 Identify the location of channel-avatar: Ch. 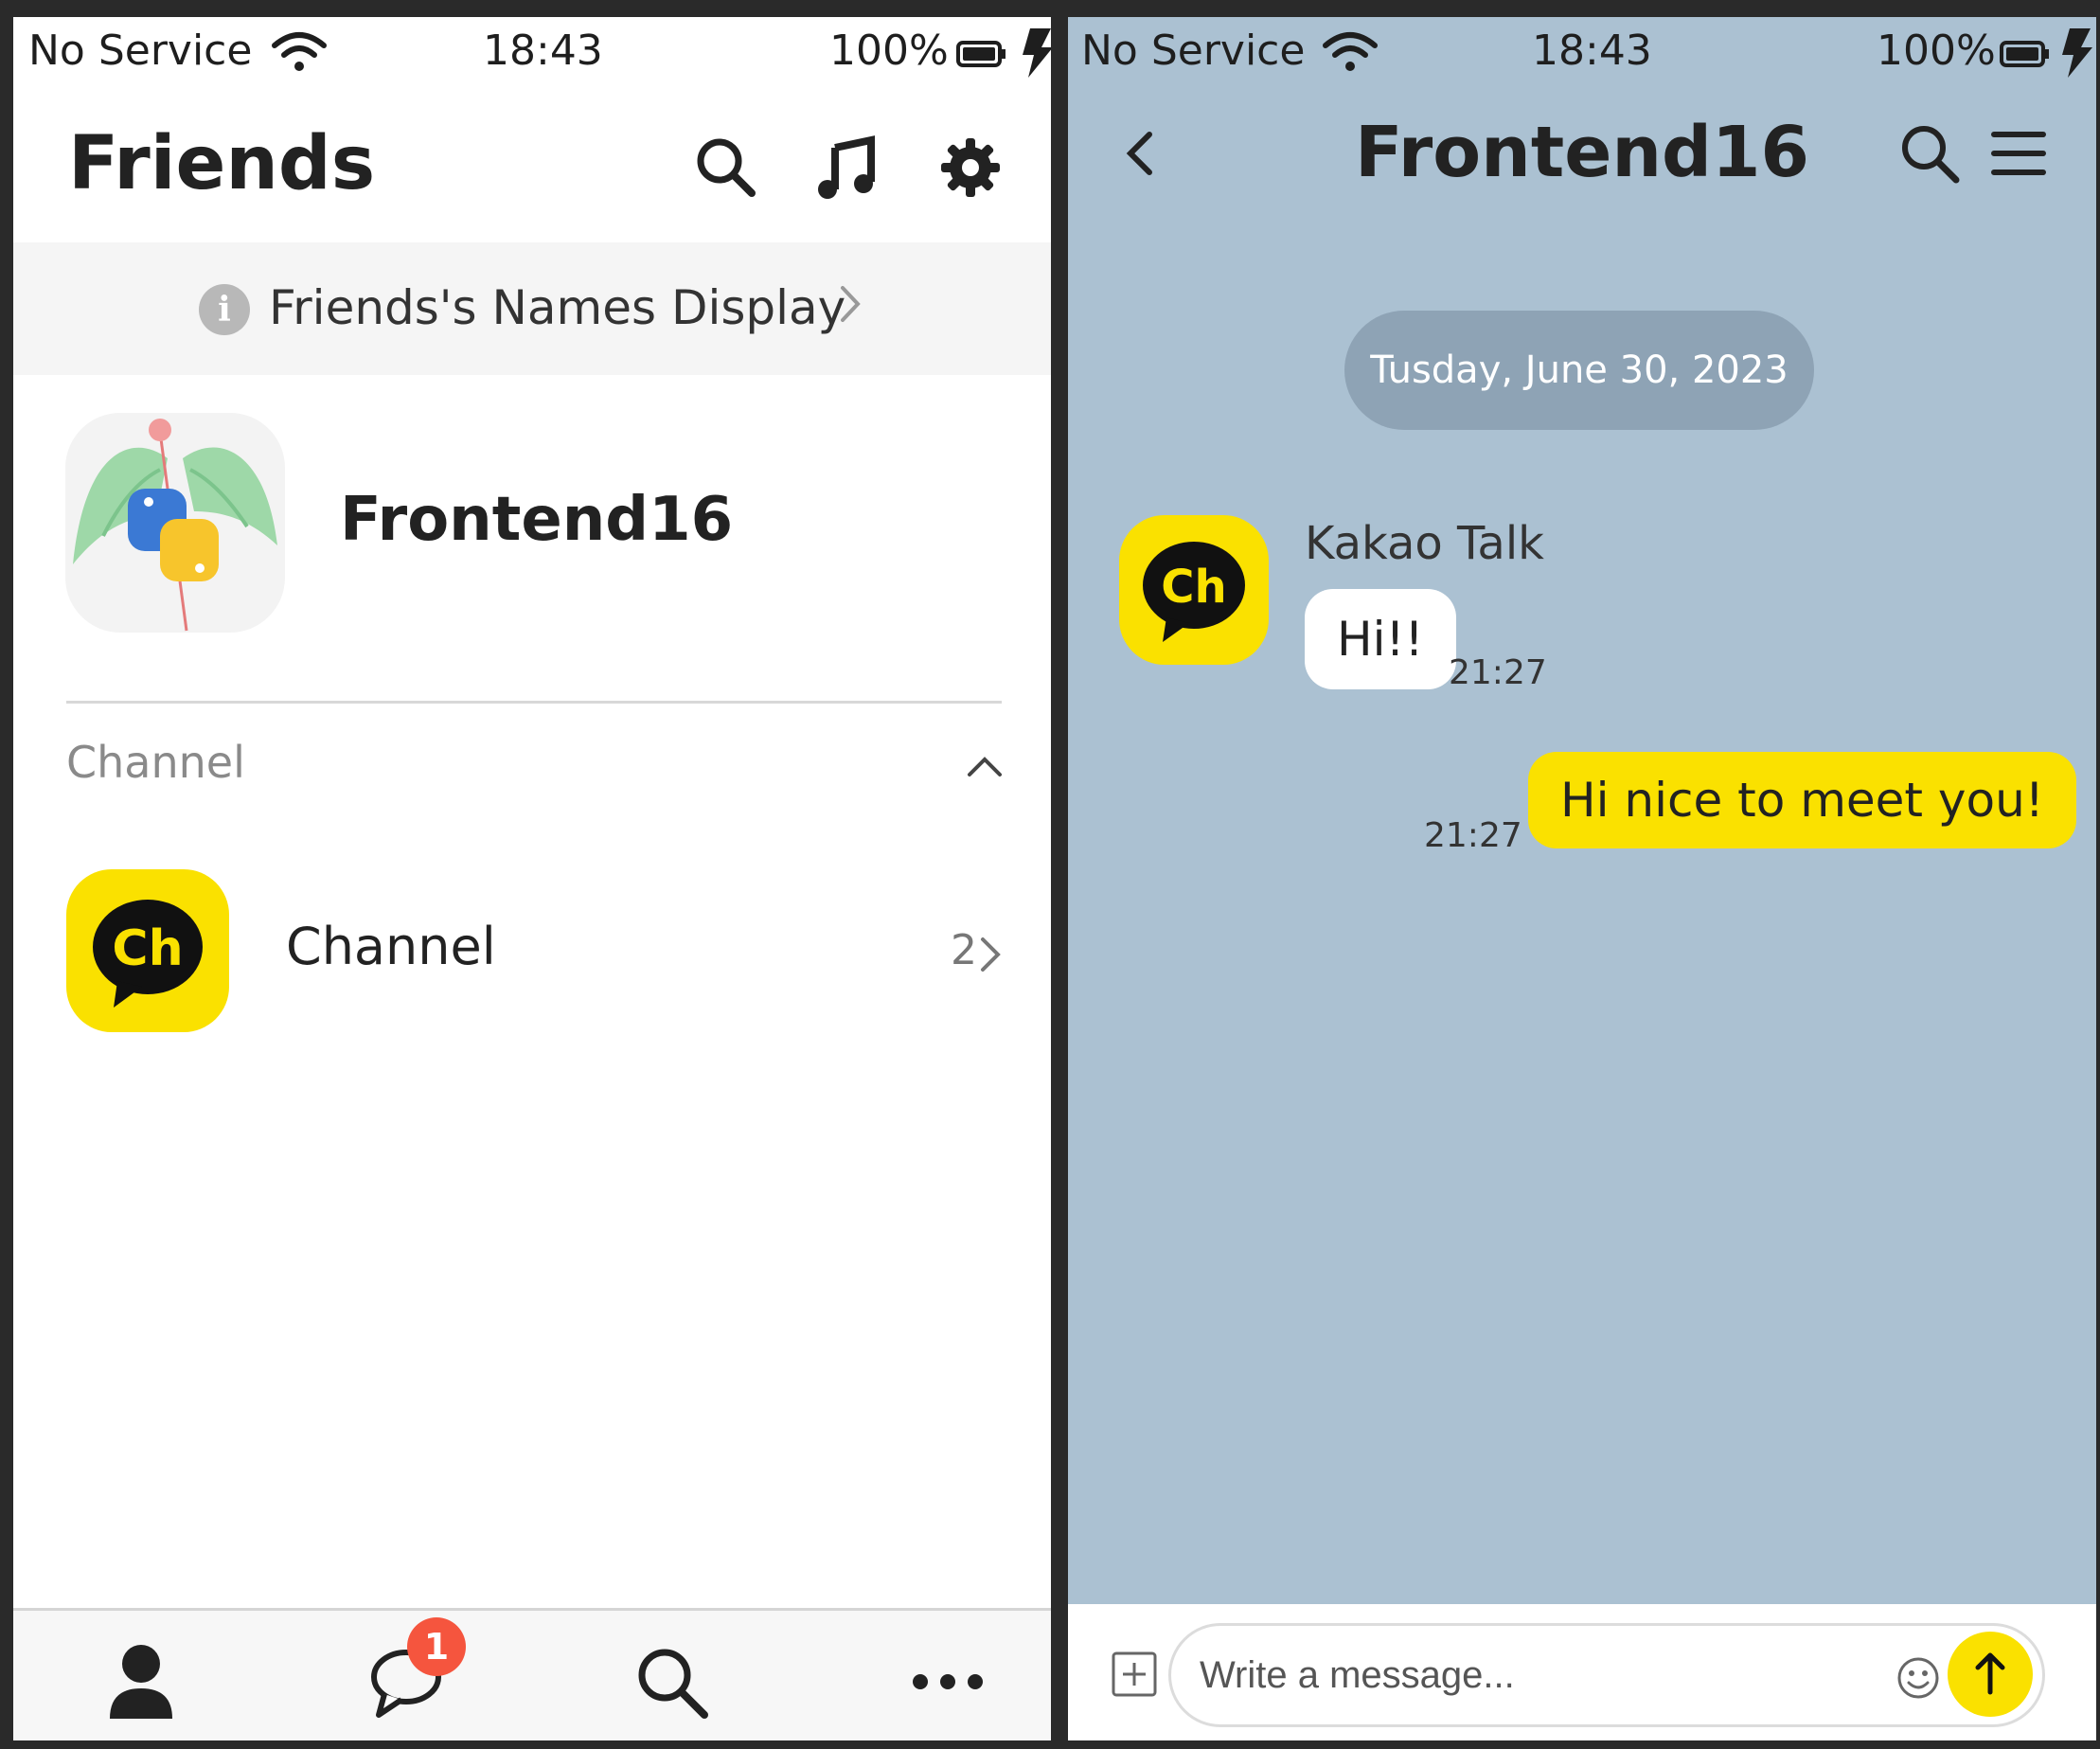
(147, 950).